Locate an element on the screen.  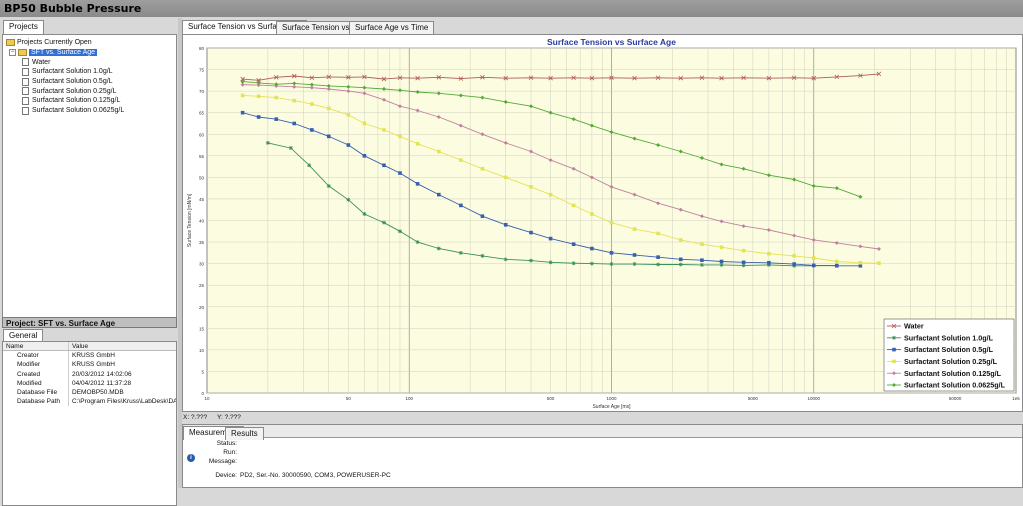
tree-root-label: Projects Currently Open is located at coordinates (54, 43).